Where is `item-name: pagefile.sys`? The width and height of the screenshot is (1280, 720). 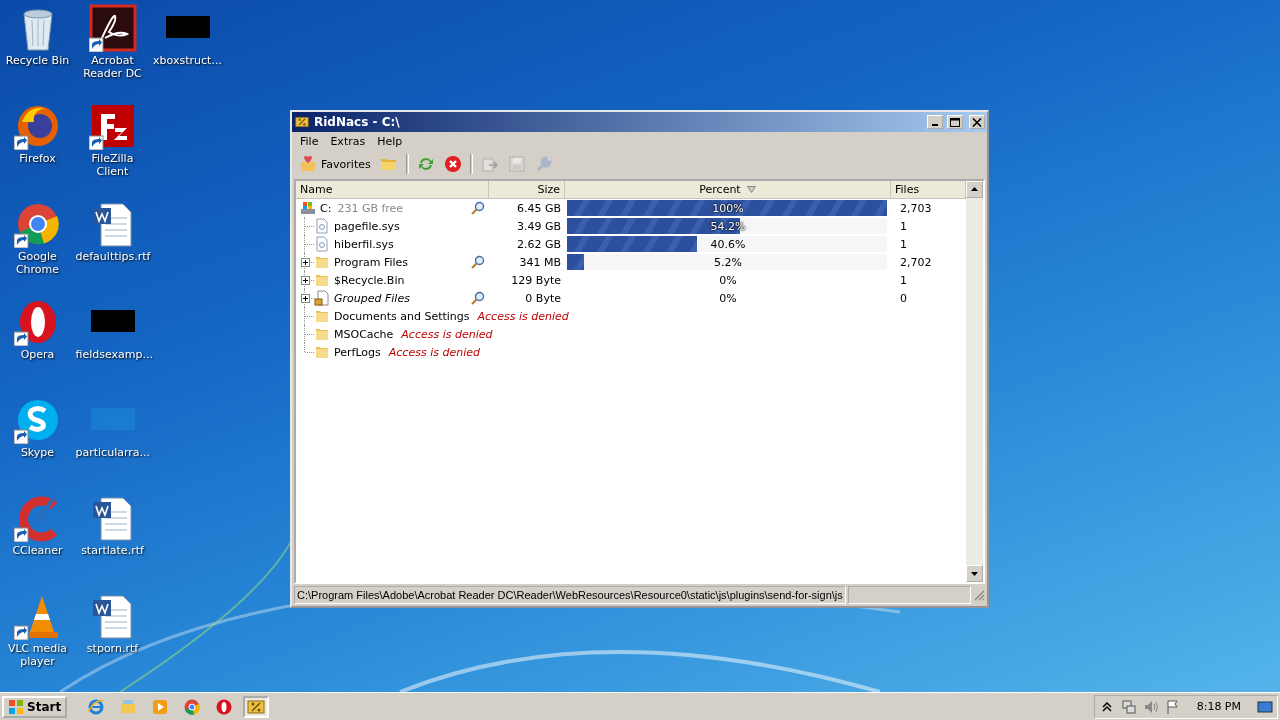 item-name: pagefile.sys is located at coordinates (367, 226).